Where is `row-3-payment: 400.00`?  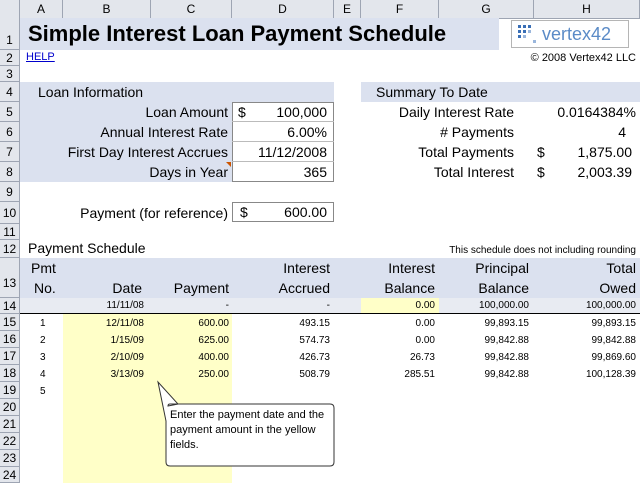 row-3-payment: 400.00 is located at coordinates (213, 357).